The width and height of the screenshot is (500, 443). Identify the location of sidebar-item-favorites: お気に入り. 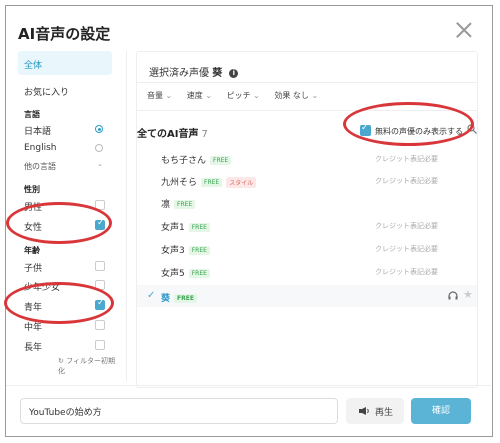
(46, 91).